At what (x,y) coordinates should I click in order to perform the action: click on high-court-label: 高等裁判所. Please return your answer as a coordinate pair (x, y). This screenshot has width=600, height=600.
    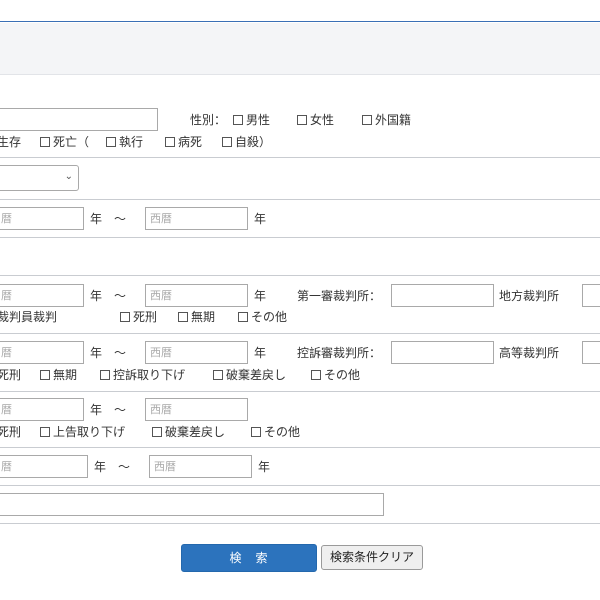
    Looking at the image, I should click on (529, 353).